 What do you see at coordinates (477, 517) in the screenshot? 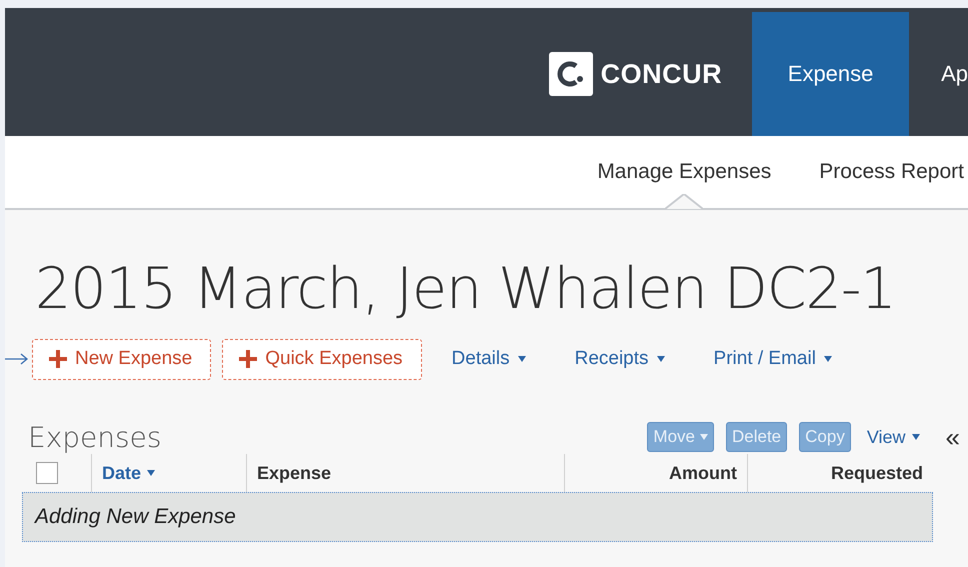
I see `table-row: Adding New Expense` at bounding box center [477, 517].